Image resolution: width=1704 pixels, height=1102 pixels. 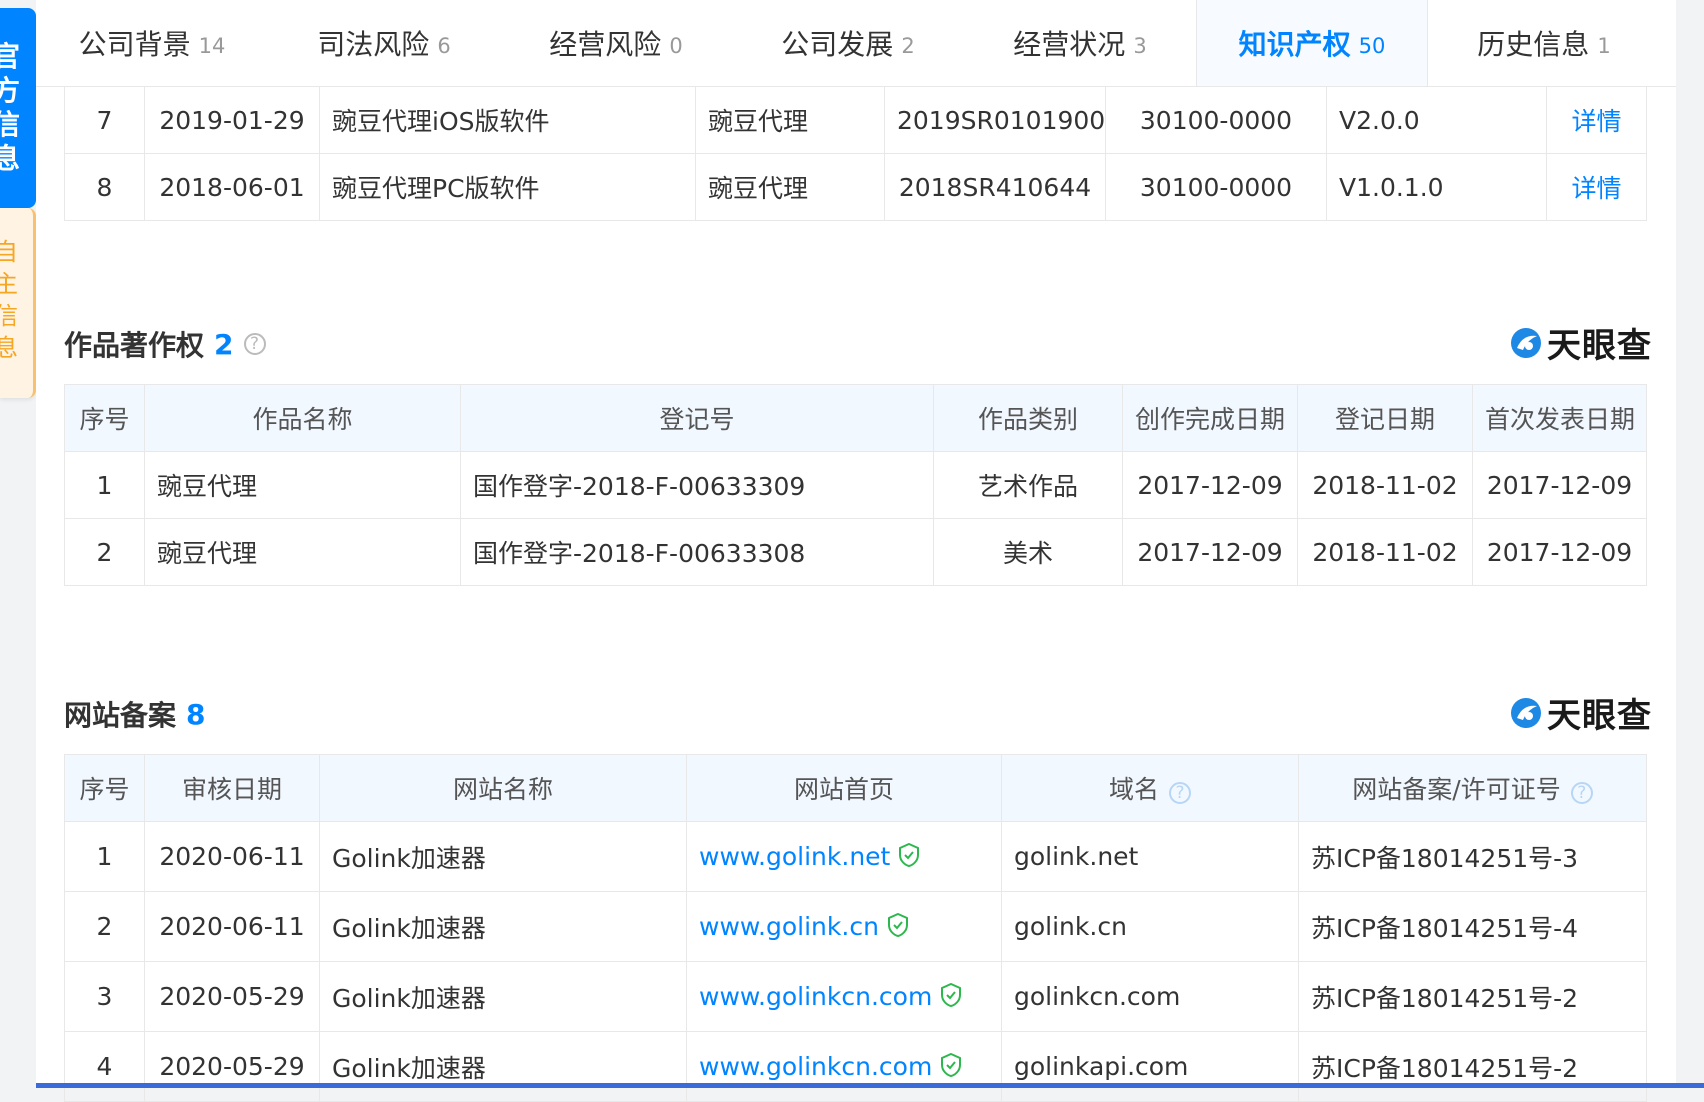 What do you see at coordinates (373, 44) in the screenshot?
I see `tab-label: 司法风险` at bounding box center [373, 44].